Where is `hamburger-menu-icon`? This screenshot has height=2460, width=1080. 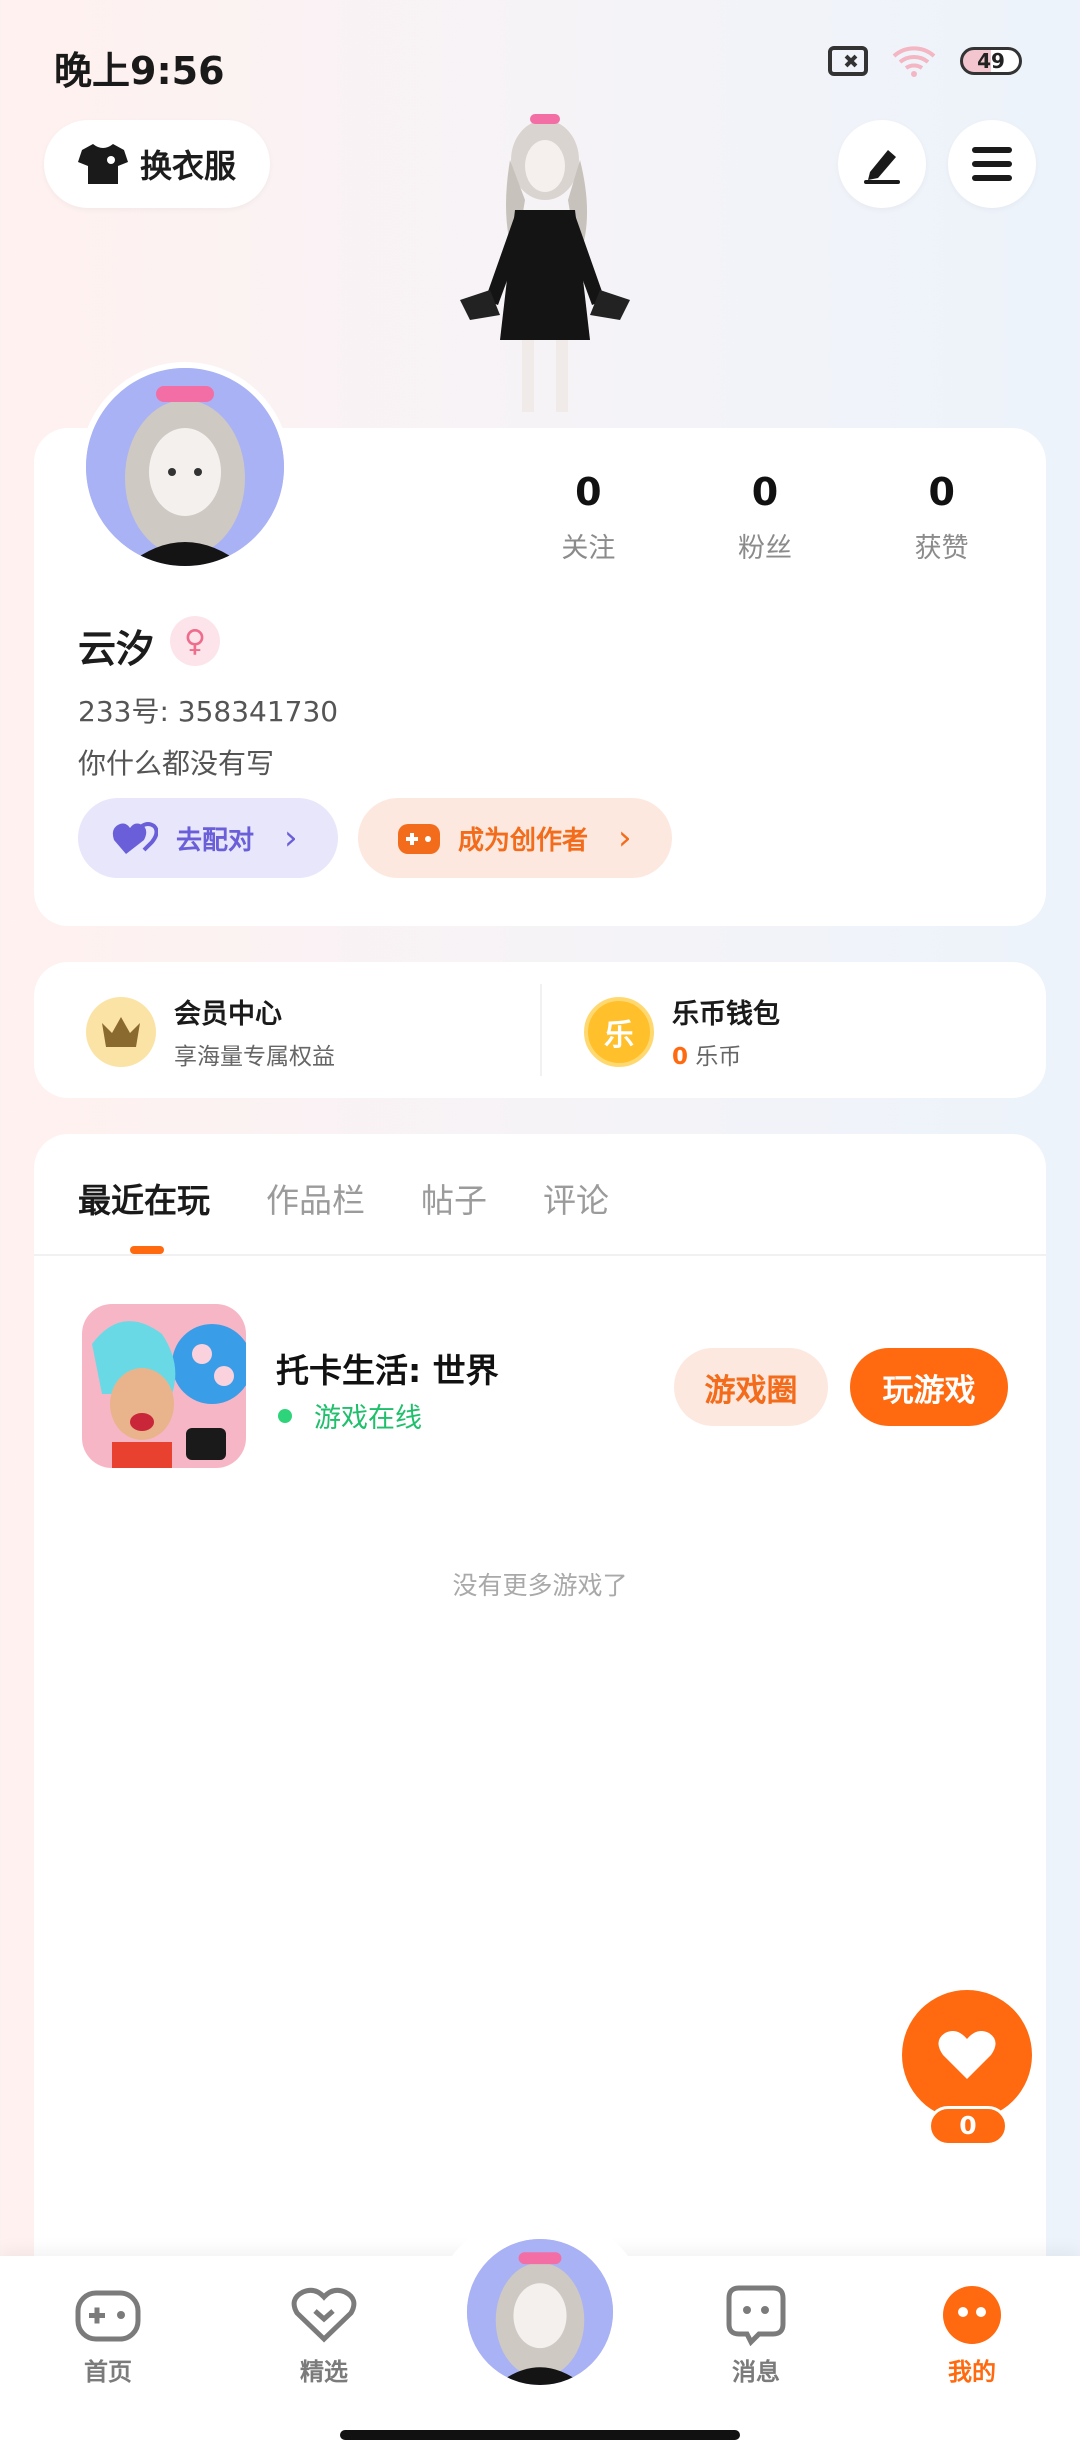 hamburger-menu-icon is located at coordinates (992, 164).